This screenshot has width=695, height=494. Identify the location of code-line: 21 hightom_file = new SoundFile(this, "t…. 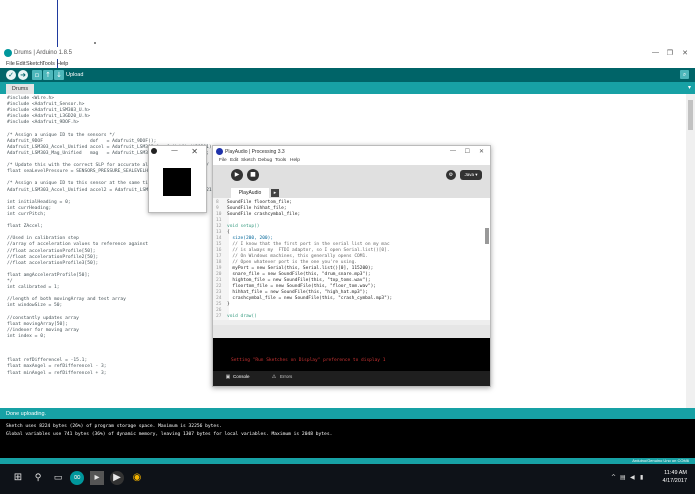
(293, 280).